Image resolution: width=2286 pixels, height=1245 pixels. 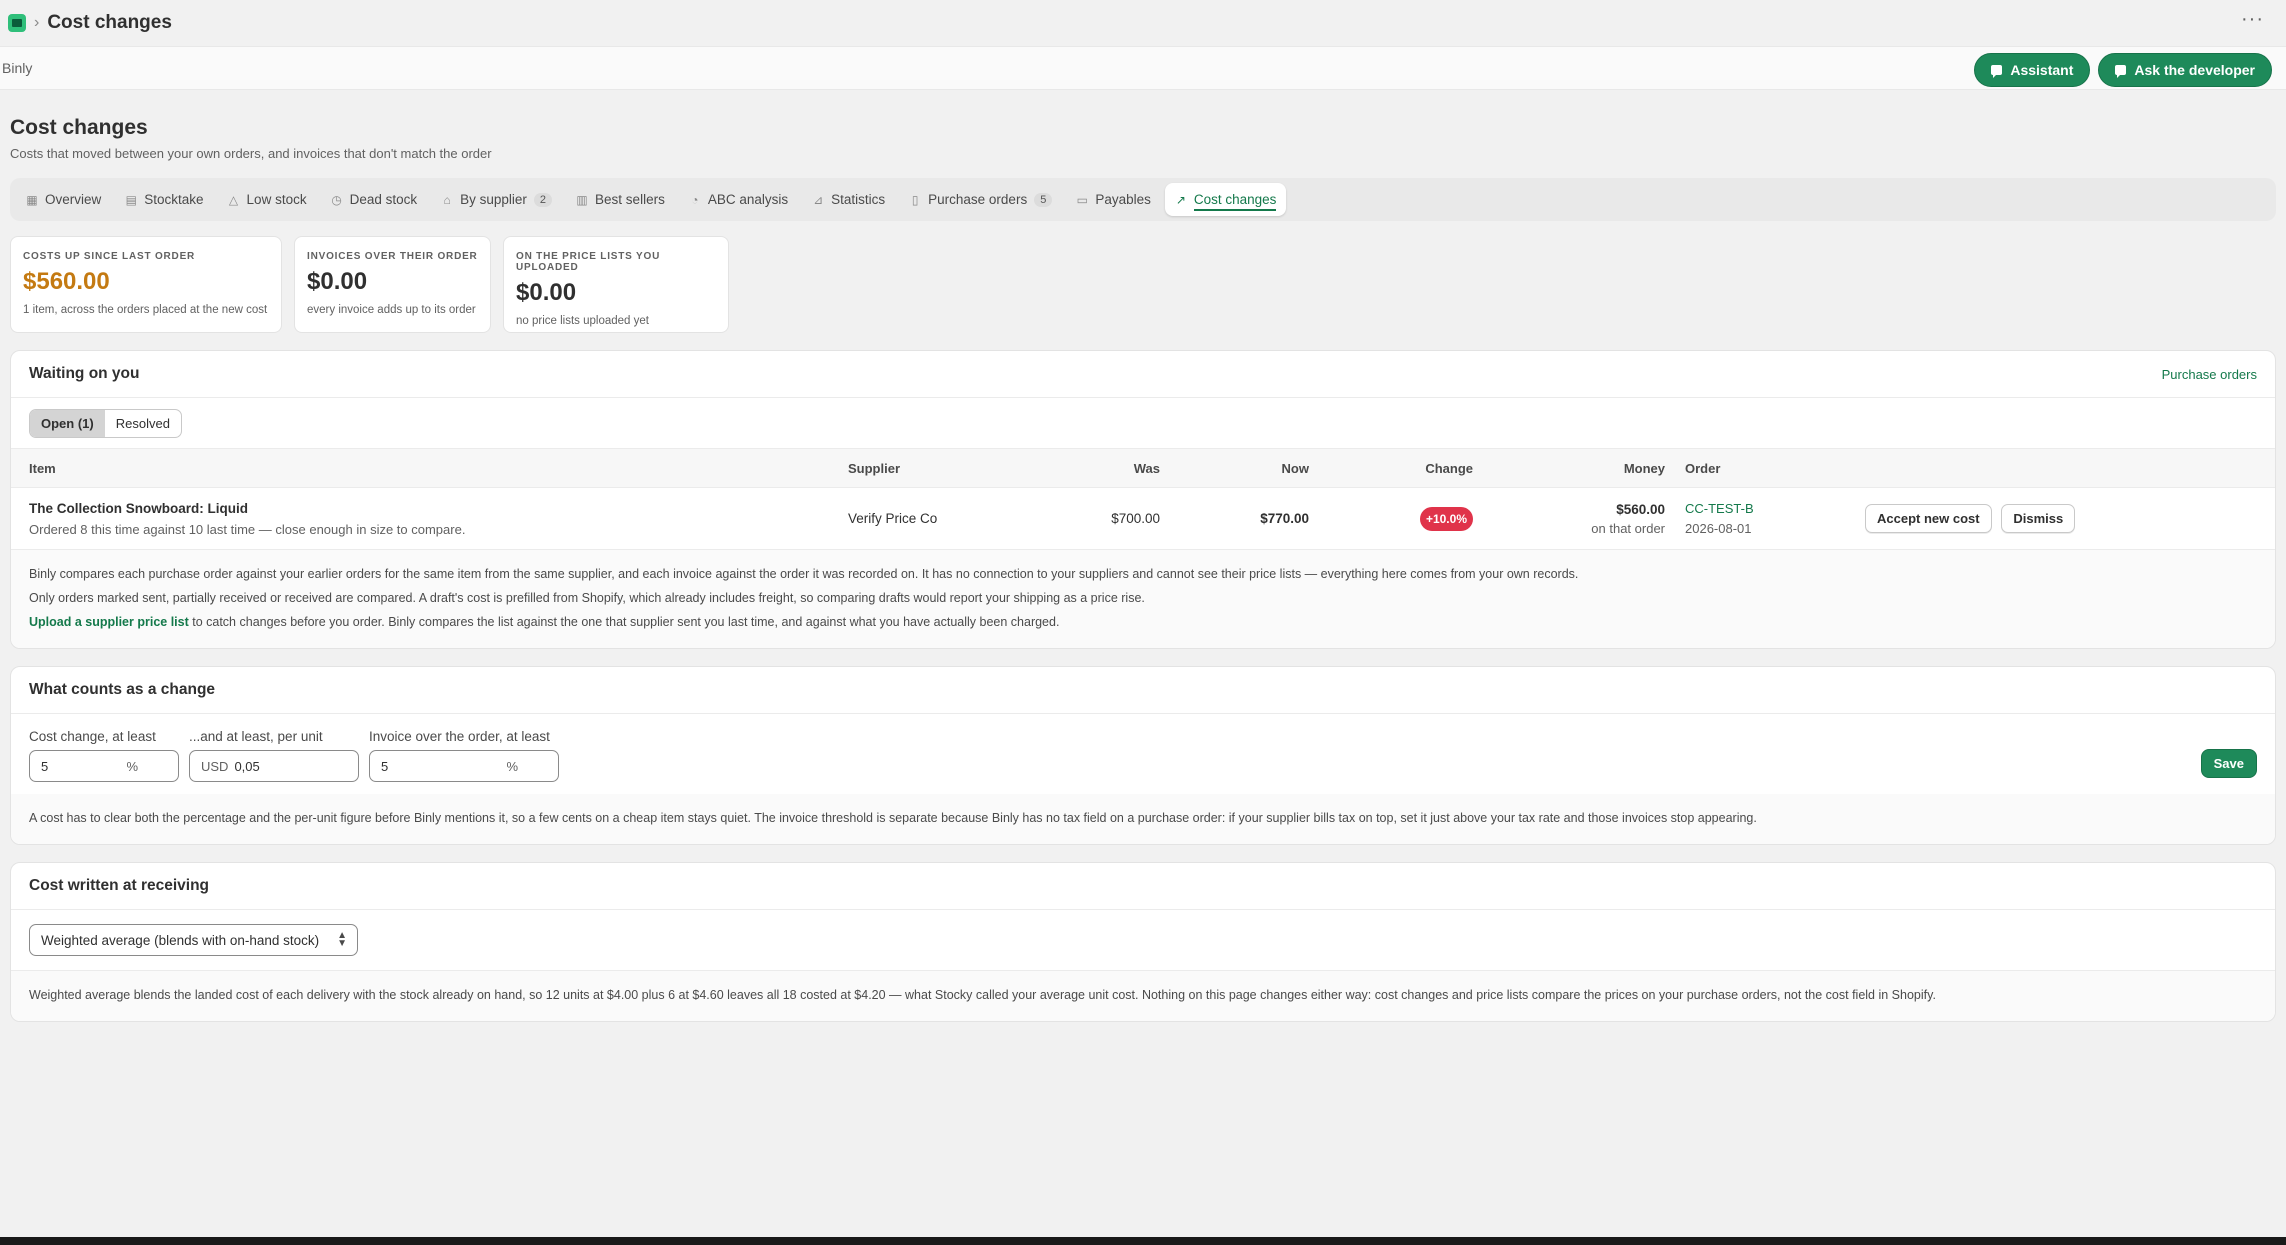 What do you see at coordinates (1099, 518) in the screenshot?
I see `was-cell: $700.00` at bounding box center [1099, 518].